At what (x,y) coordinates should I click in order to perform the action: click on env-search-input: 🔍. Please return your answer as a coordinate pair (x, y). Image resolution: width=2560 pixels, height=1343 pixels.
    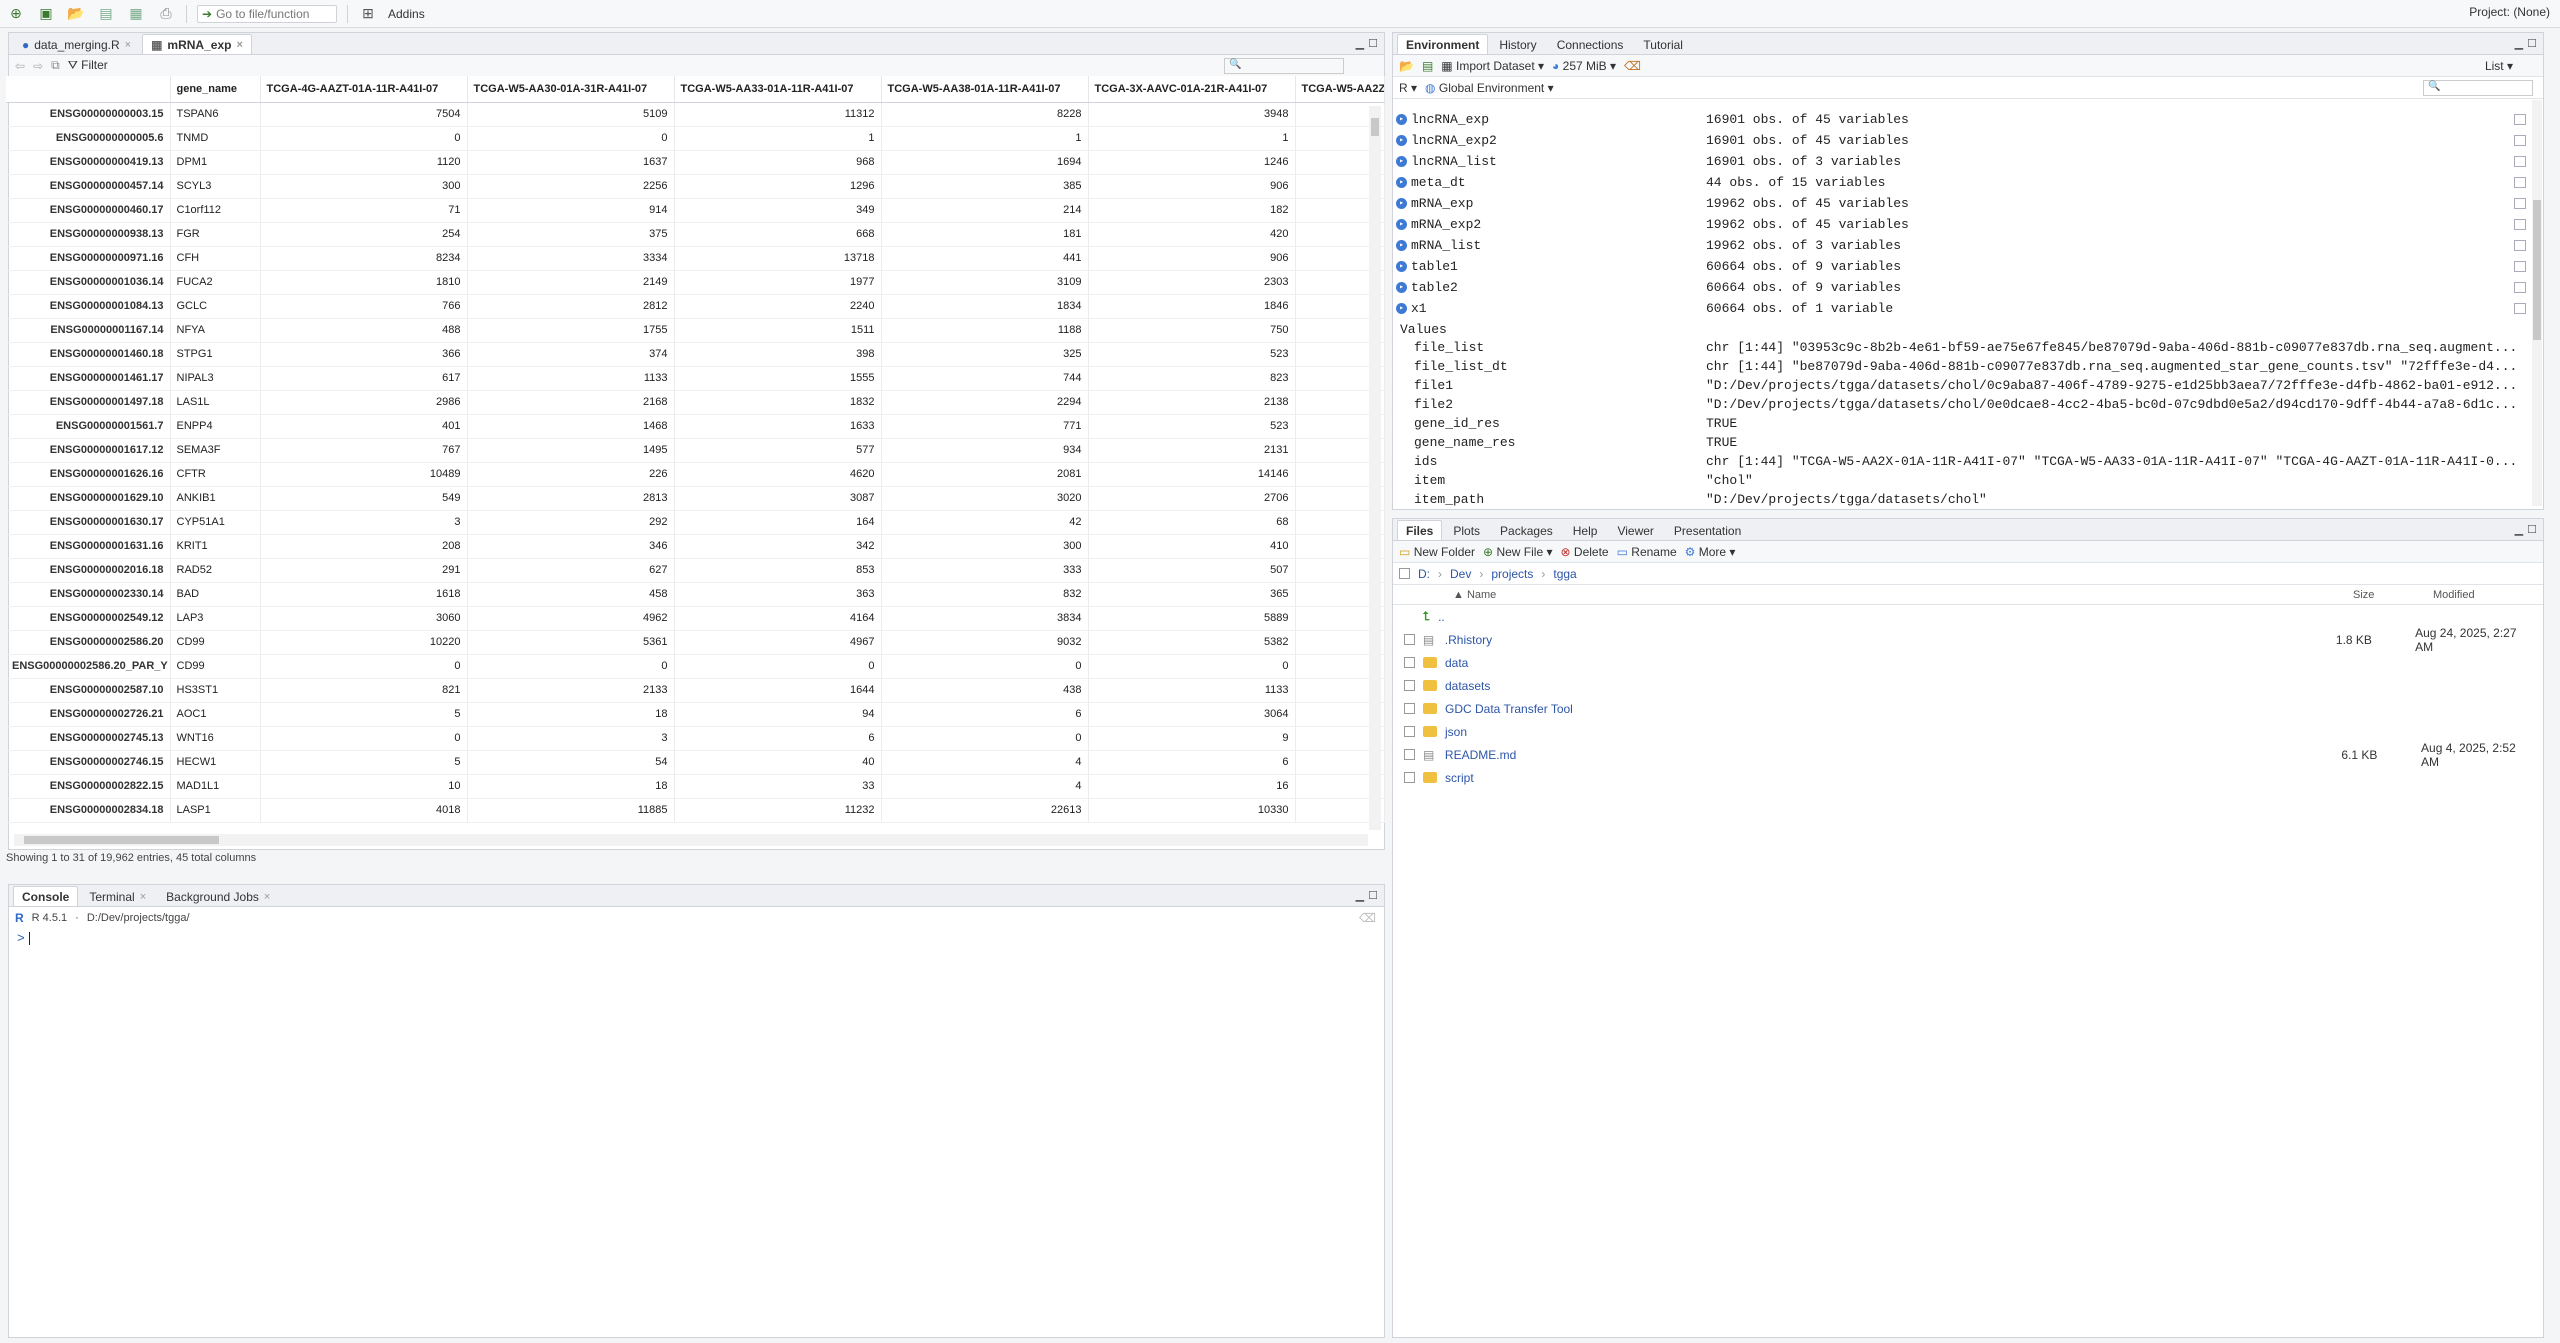
    Looking at the image, I should click on (2478, 87).